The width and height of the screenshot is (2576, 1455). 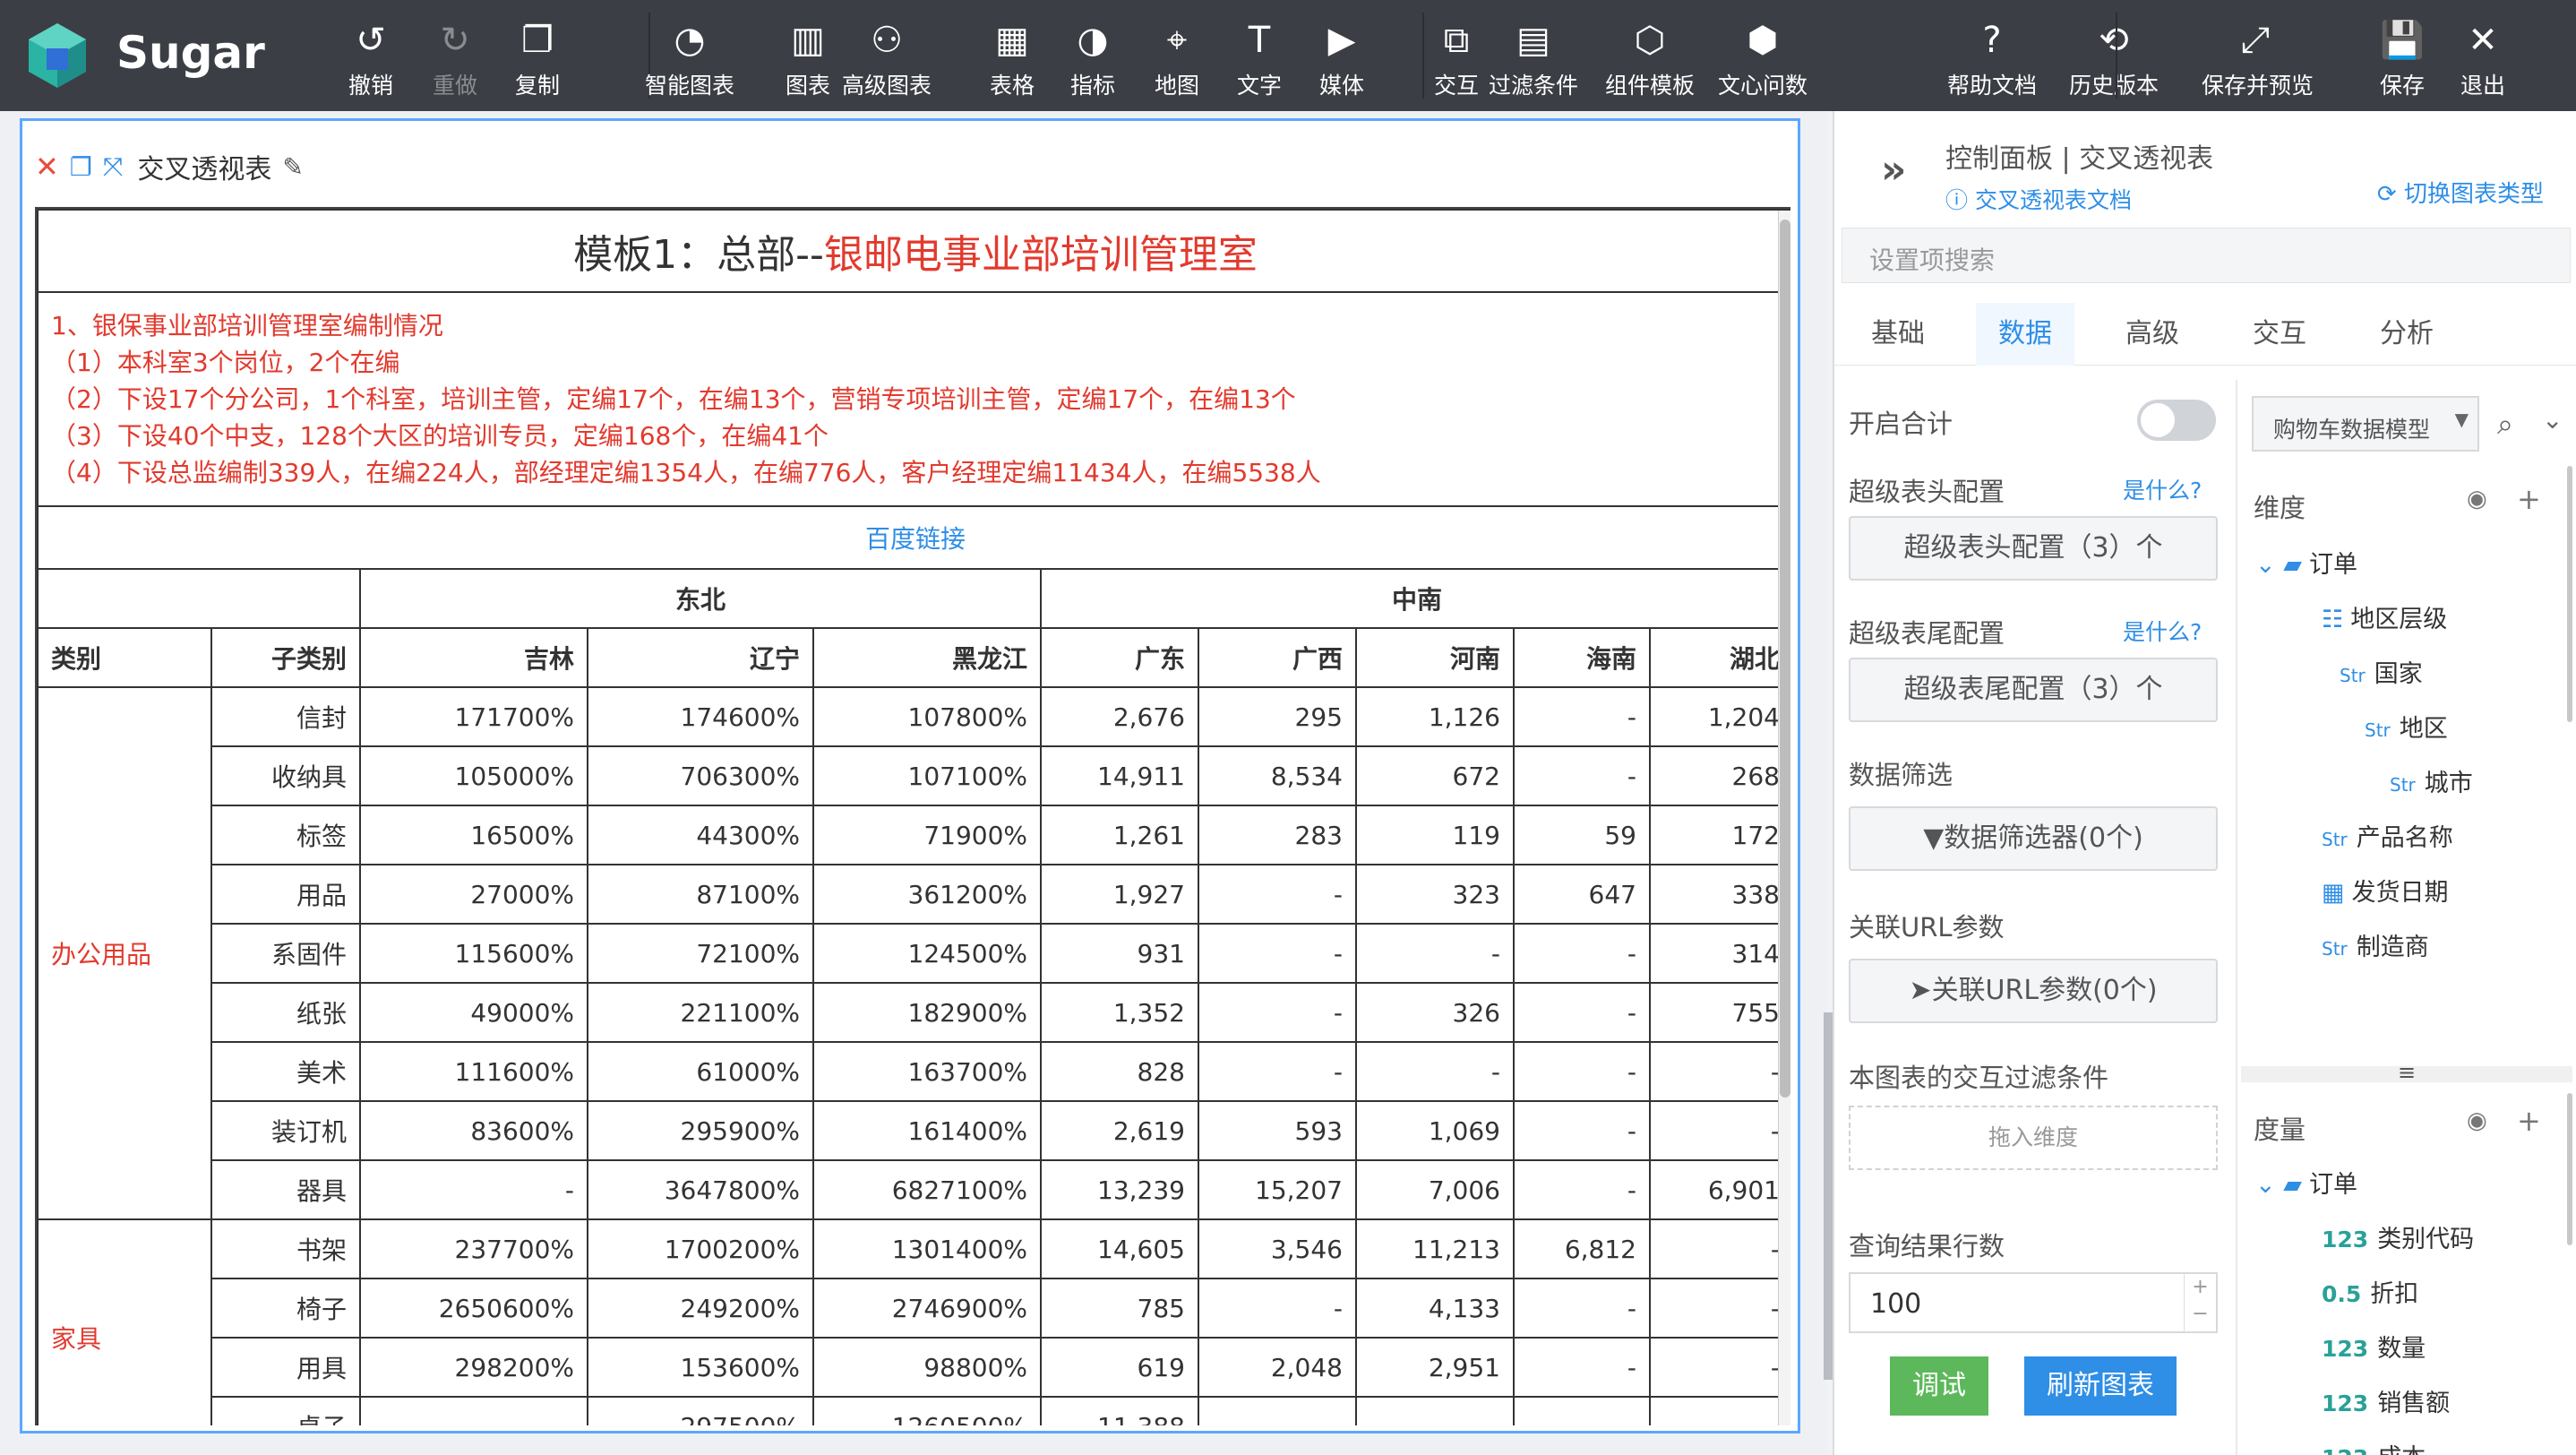 What do you see at coordinates (2483, 59) in the screenshot?
I see `toolbar-exit-button: ✕ 退出` at bounding box center [2483, 59].